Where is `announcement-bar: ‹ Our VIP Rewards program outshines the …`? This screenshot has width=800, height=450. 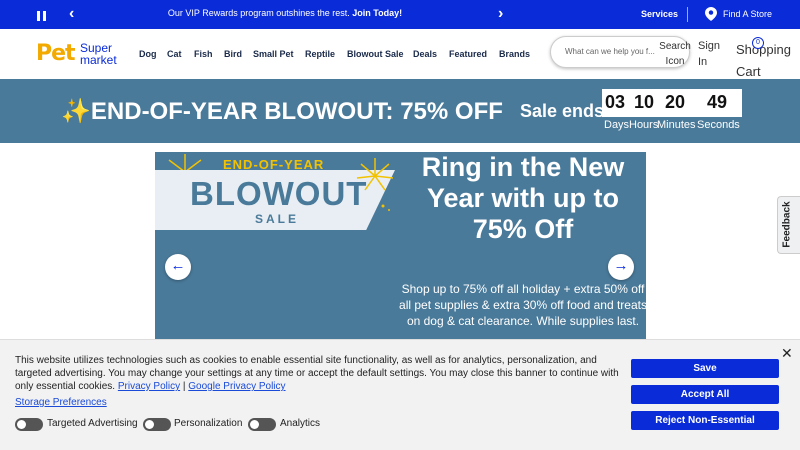
announcement-bar: ‹ Our VIP Rewards program outshines the … is located at coordinates (400, 14).